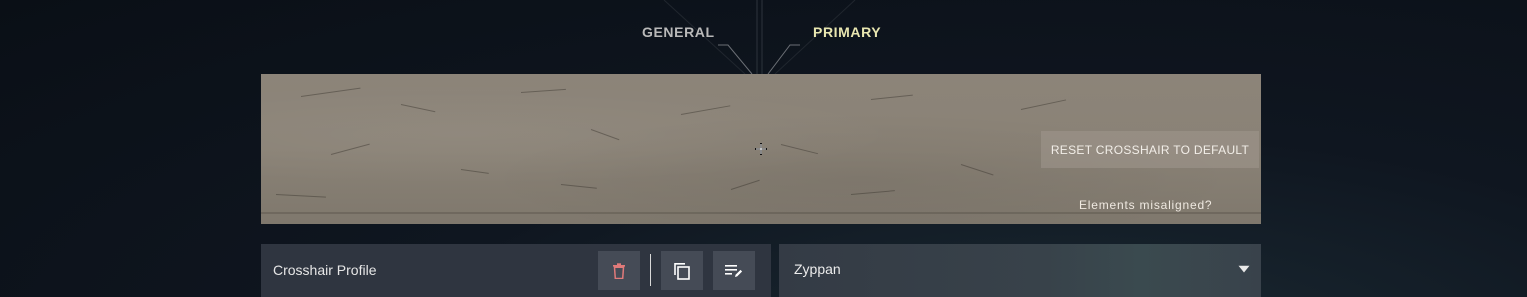  Describe the element at coordinates (847, 32) in the screenshot. I see `tab-primary: PRIMARY` at that location.